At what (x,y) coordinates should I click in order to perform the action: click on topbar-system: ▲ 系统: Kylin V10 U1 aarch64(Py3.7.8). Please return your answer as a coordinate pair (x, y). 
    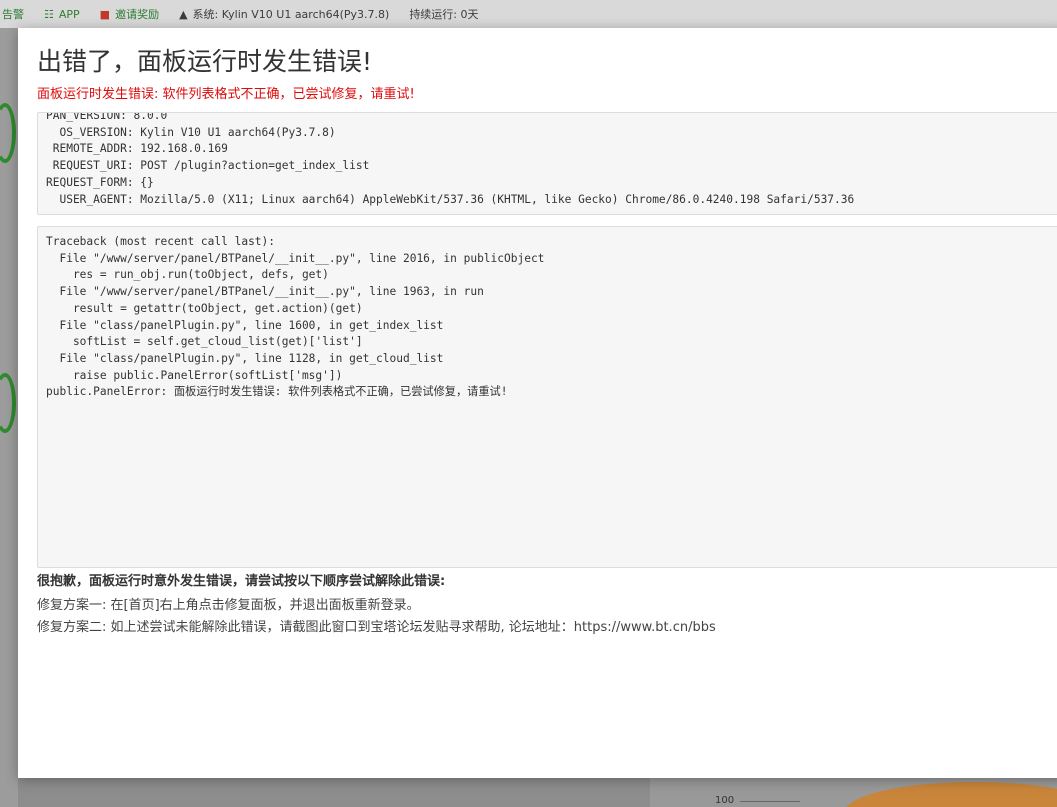
    Looking at the image, I should click on (284, 14).